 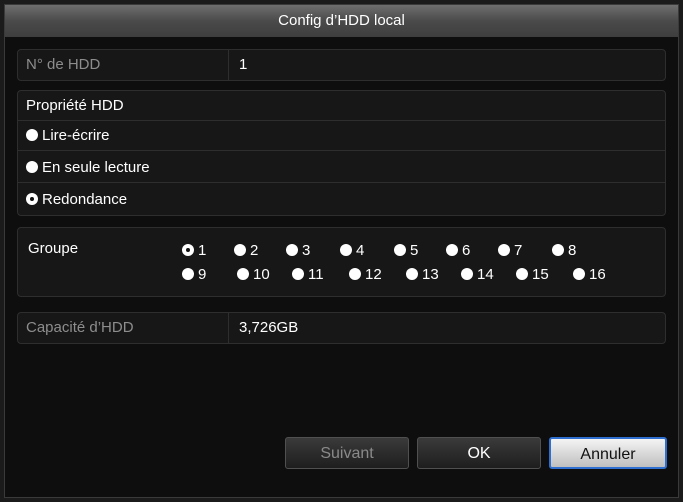 I want to click on group-radio-4-icon, so click(x=346, y=250).